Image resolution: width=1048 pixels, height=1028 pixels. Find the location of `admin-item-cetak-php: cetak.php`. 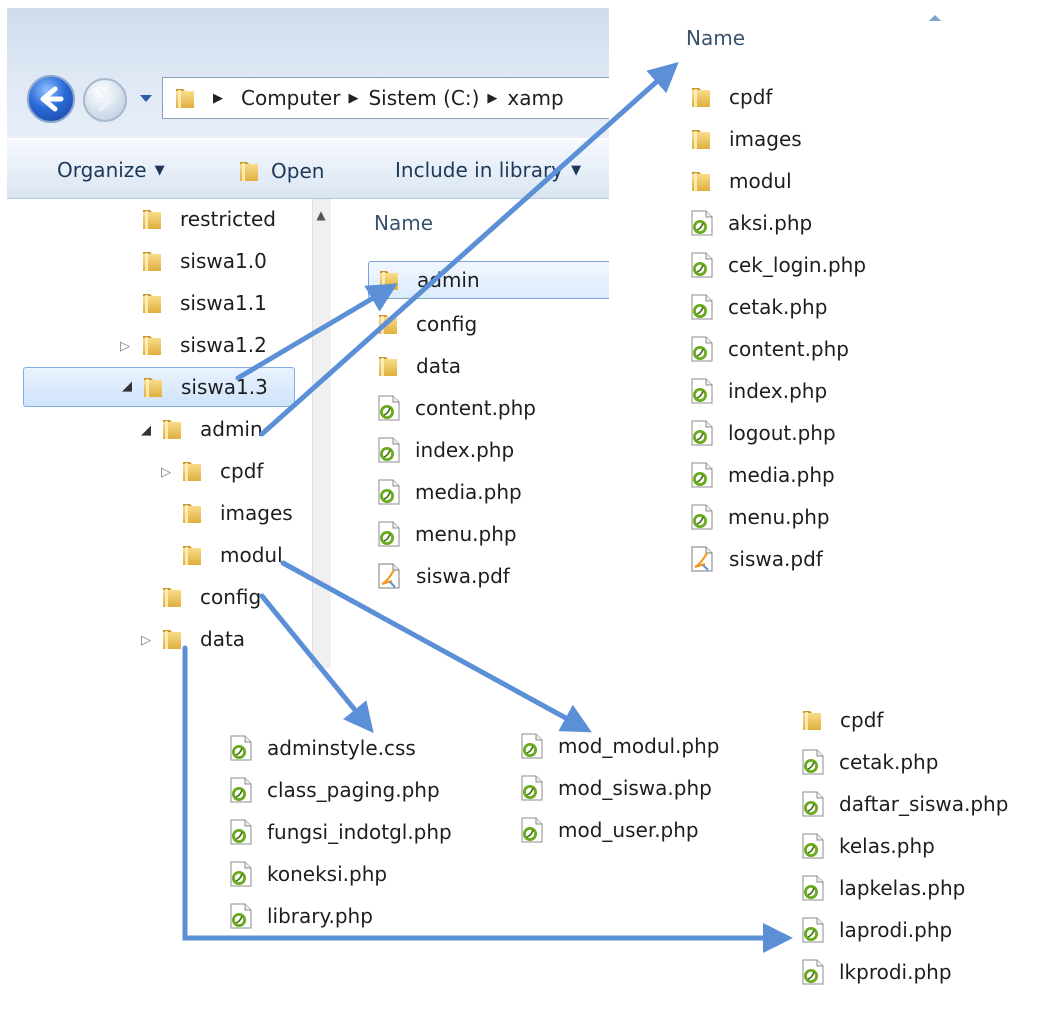

admin-item-cetak-php: cetak.php is located at coordinates (758, 307).